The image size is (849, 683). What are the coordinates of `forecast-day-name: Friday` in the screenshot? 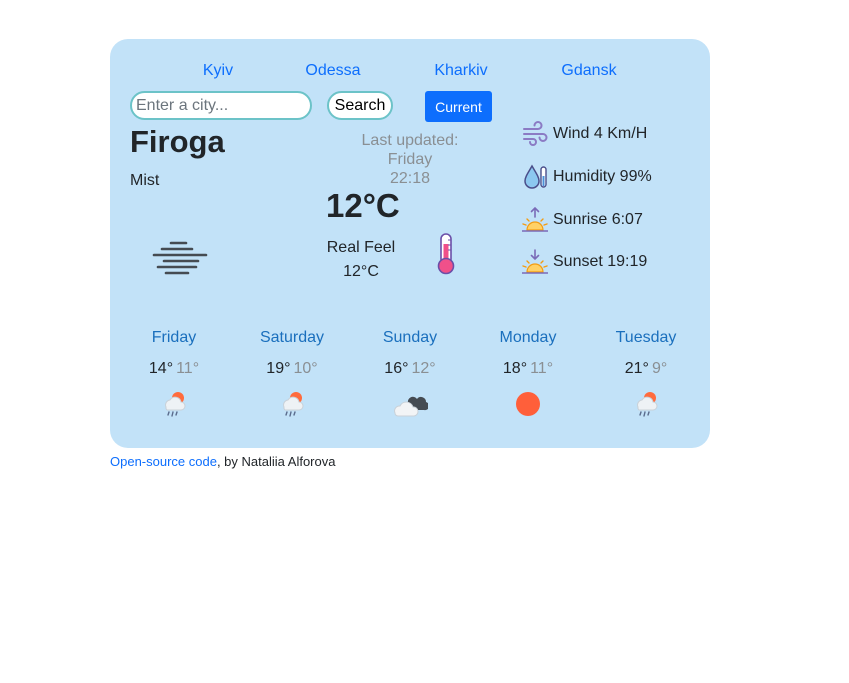 It's located at (174, 337).